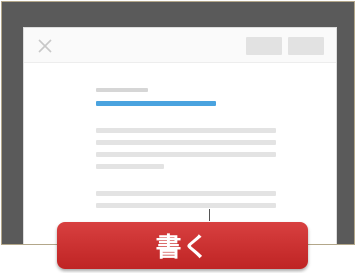 Image resolution: width=358 pixels, height=273 pixels. I want to click on window-titlebar, so click(180, 45).